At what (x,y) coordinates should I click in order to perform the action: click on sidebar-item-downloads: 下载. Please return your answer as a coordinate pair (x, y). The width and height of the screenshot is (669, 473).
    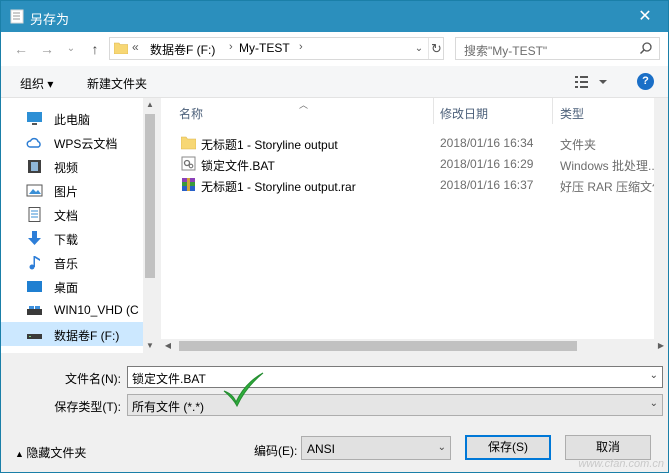
    Looking at the image, I should click on (72, 238).